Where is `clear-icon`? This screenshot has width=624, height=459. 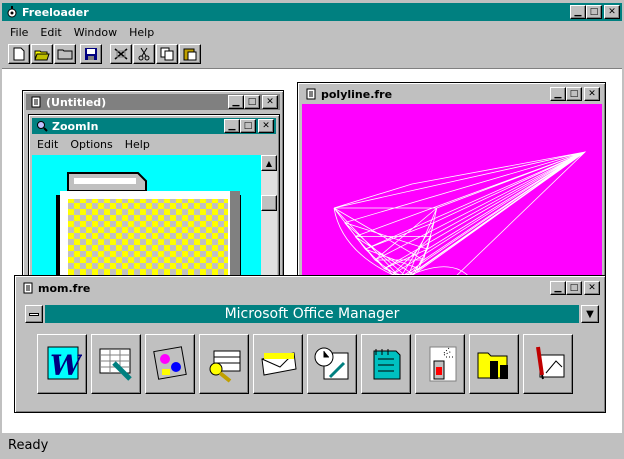
clear-icon is located at coordinates (121, 54).